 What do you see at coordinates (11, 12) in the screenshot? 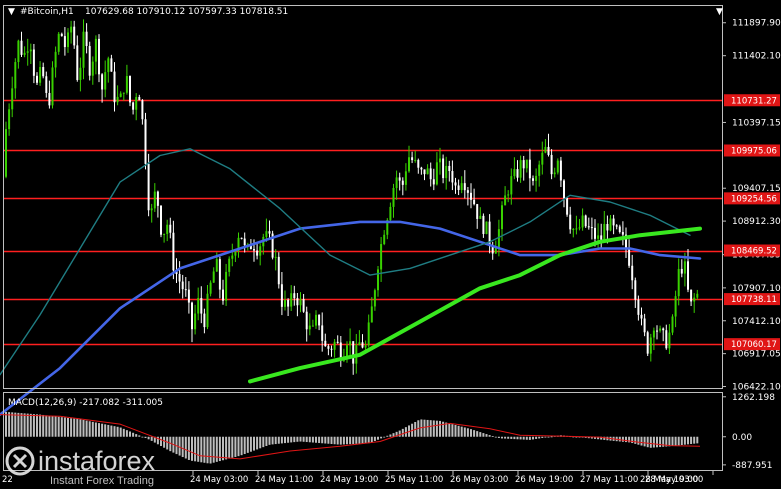
I see `collapse-arrow-icon: ▼` at bounding box center [11, 12].